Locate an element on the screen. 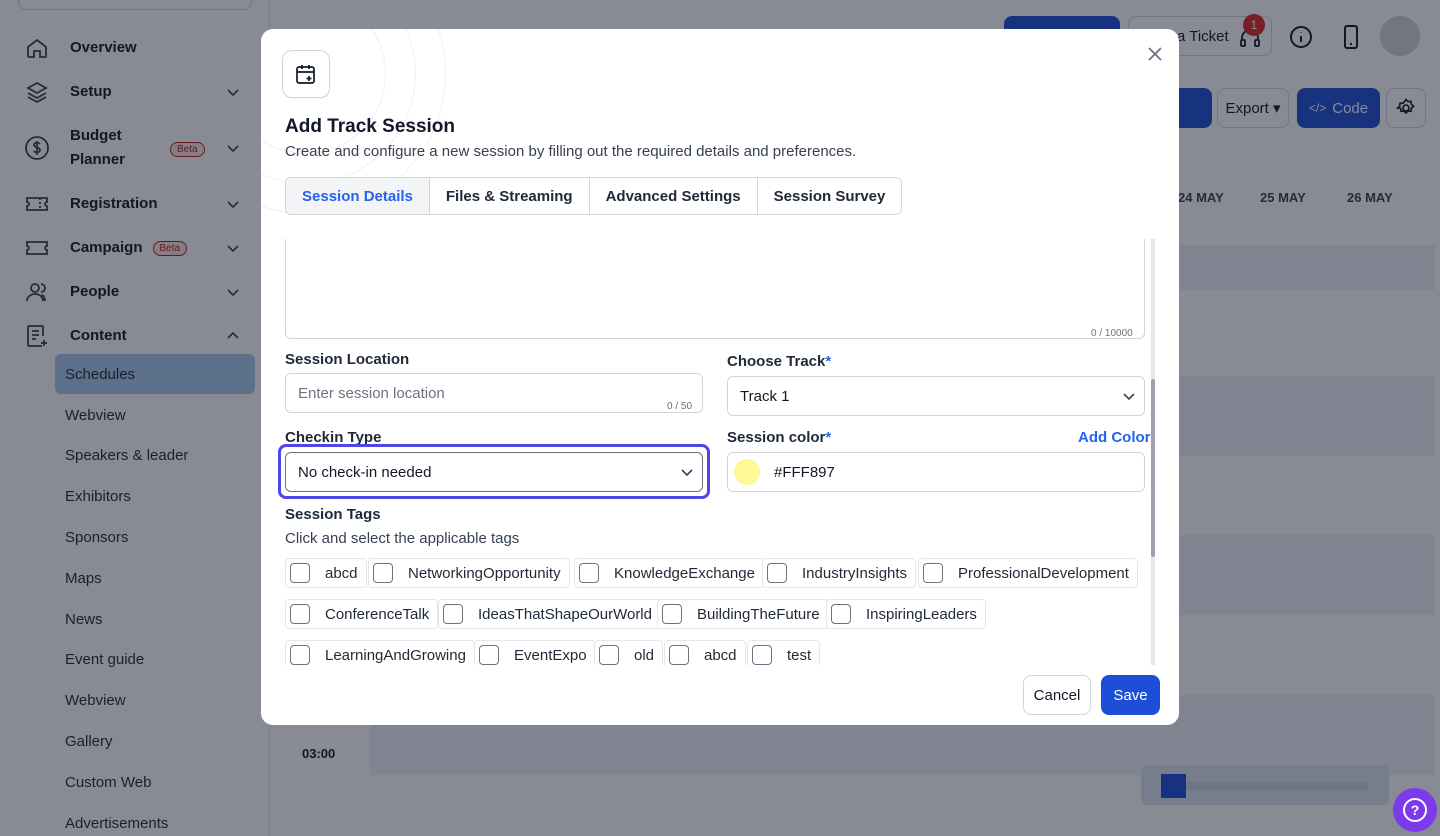 The width and height of the screenshot is (1440, 836). tag-label: InspiringLeaders is located at coordinates (921, 614).